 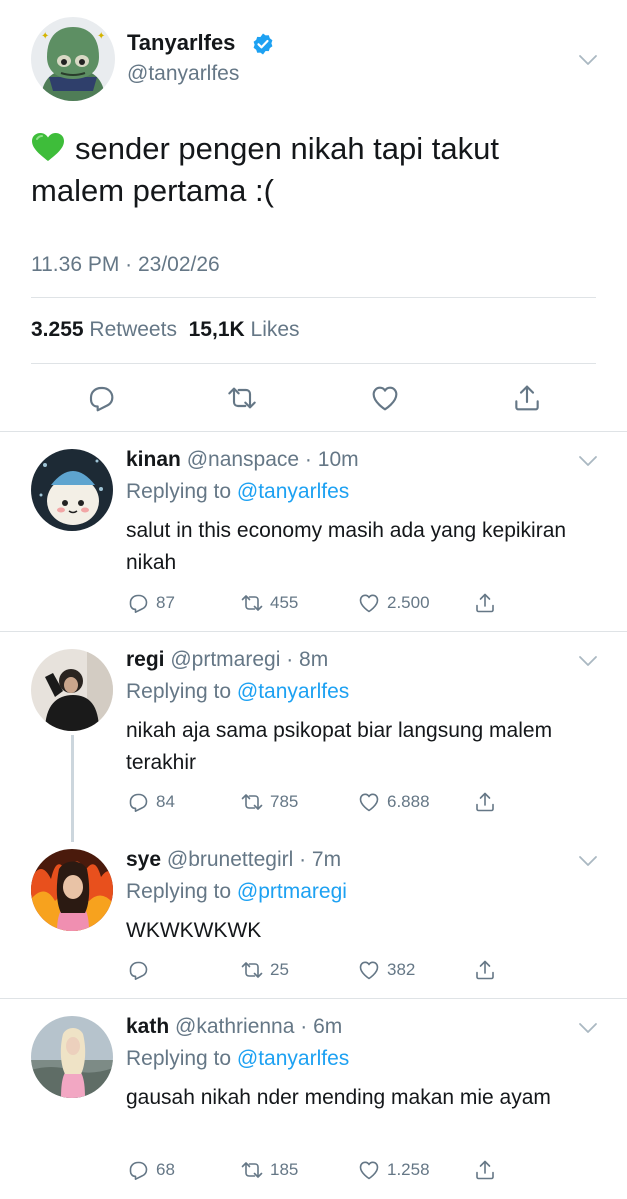 I want to click on thread-line, so click(x=72, y=788).